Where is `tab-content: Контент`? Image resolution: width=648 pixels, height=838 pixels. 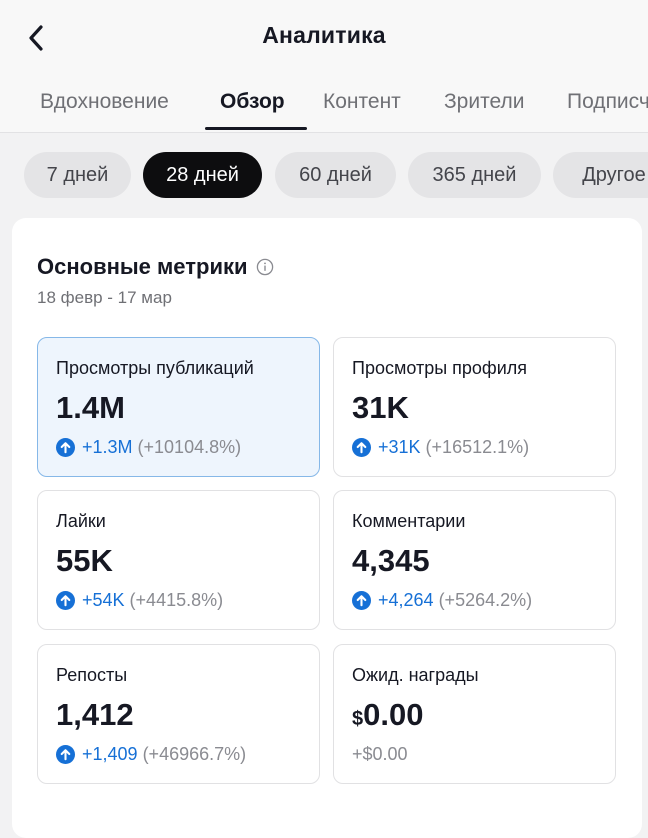 tab-content: Контент is located at coordinates (362, 102).